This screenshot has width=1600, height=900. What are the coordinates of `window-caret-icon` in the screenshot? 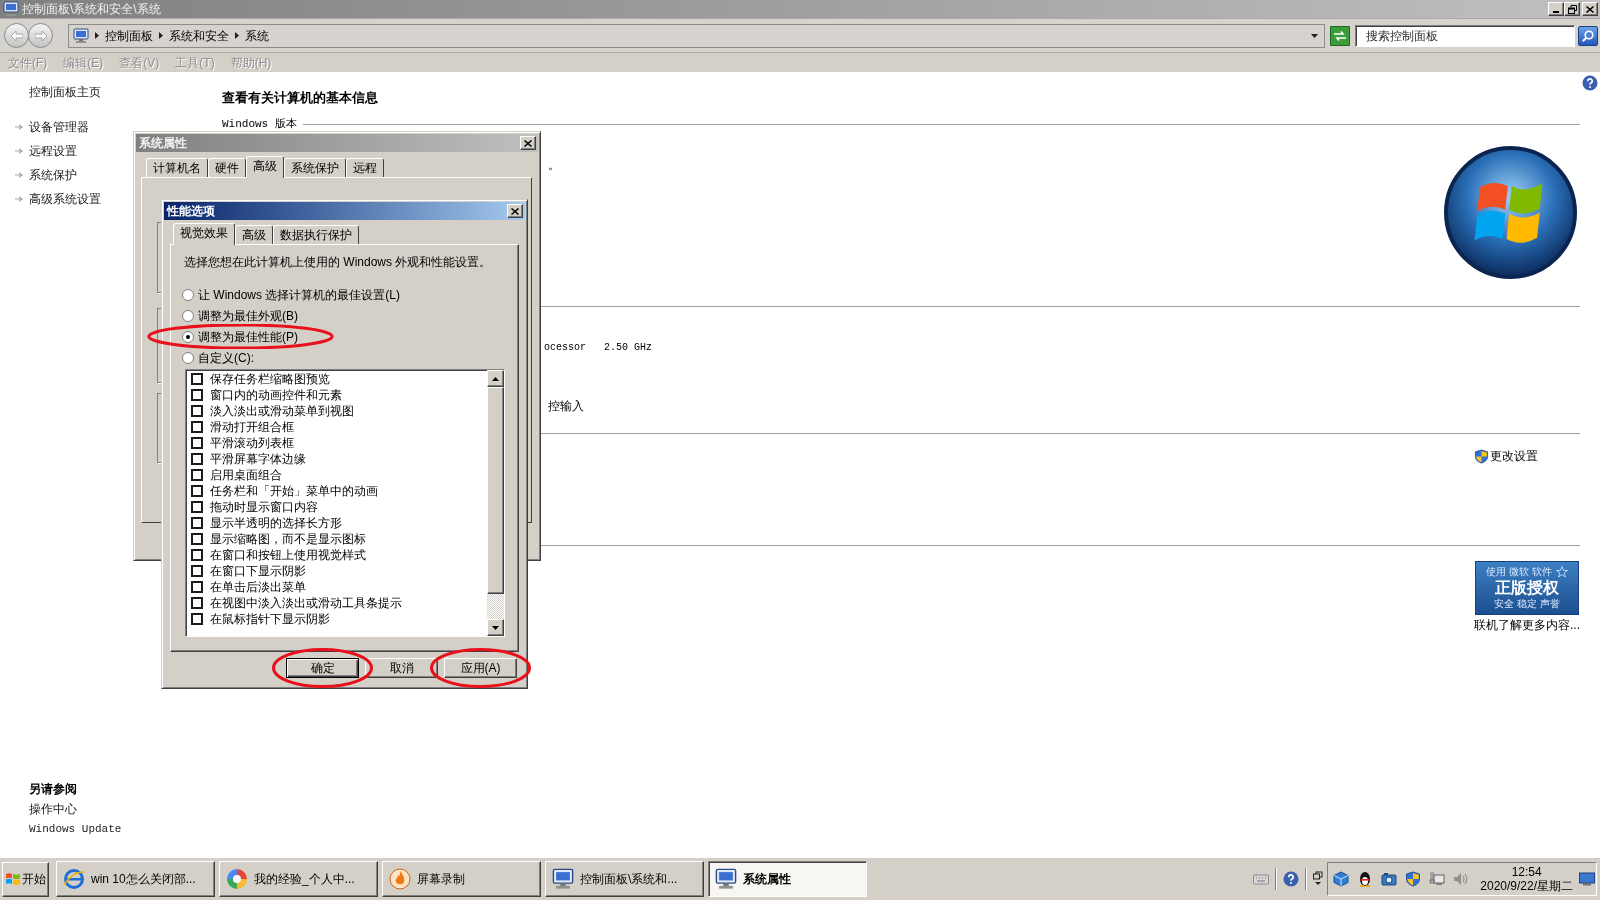 It's located at (1318, 879).